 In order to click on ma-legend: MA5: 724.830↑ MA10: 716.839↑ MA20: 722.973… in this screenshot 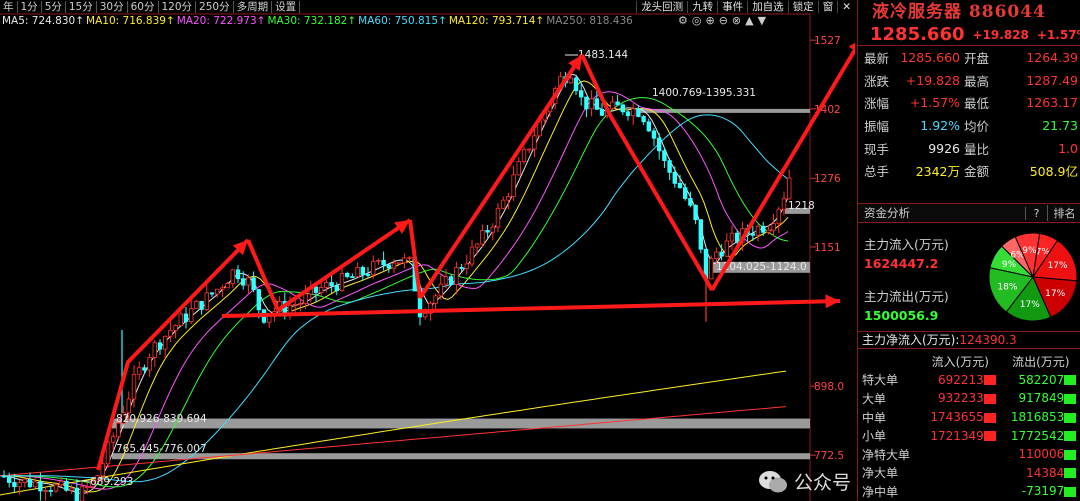, I will do `click(317, 22)`.